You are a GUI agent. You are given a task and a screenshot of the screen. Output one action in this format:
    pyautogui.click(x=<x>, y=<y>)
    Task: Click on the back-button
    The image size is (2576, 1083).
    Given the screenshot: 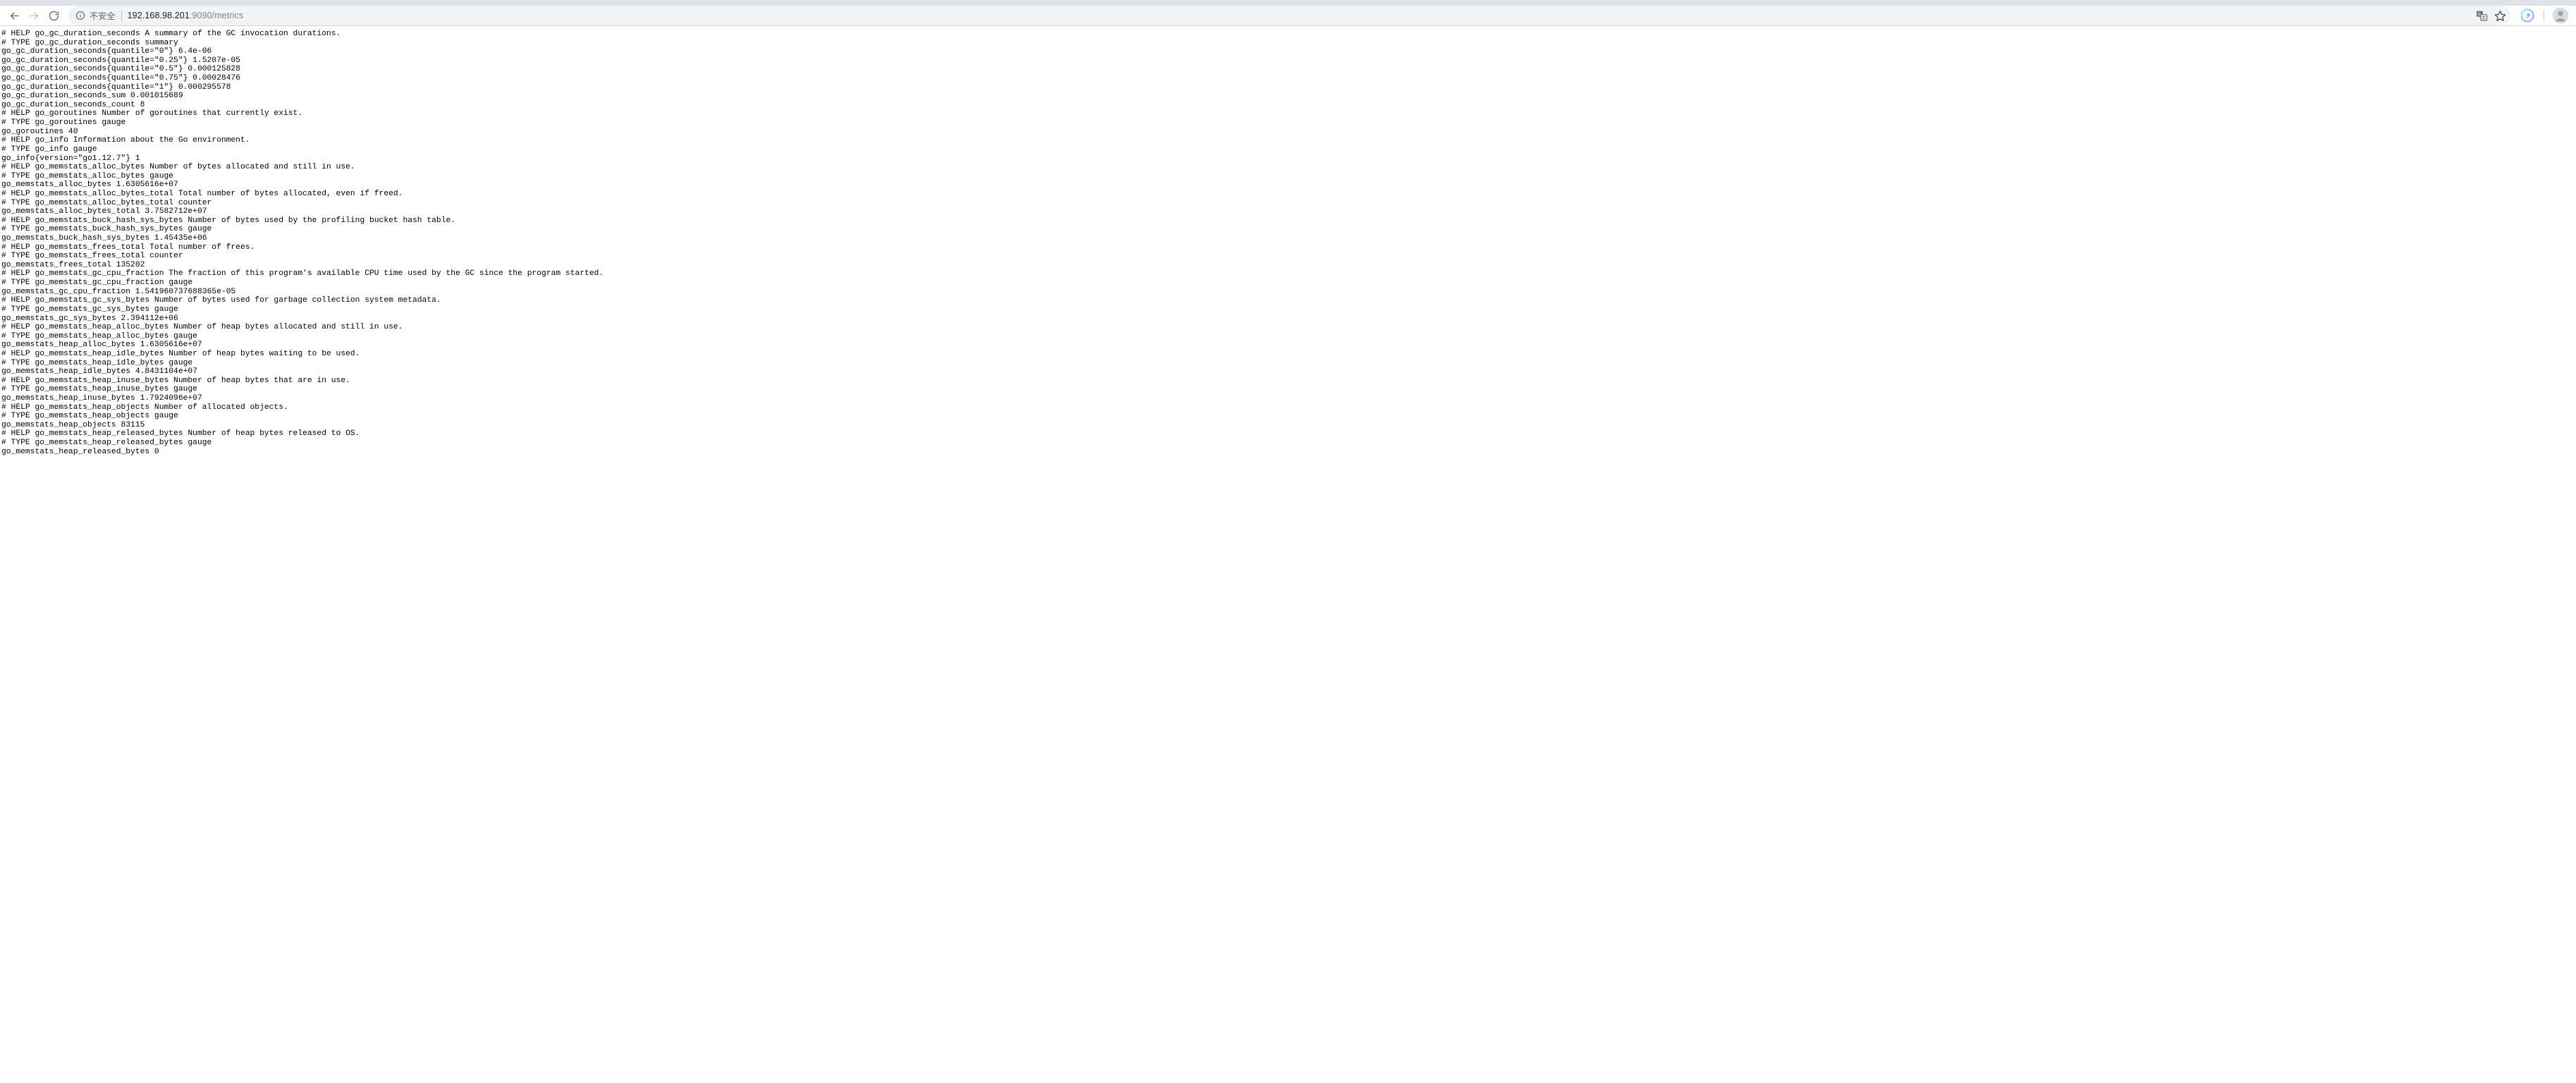 What is the action you would take?
    pyautogui.click(x=14, y=15)
    